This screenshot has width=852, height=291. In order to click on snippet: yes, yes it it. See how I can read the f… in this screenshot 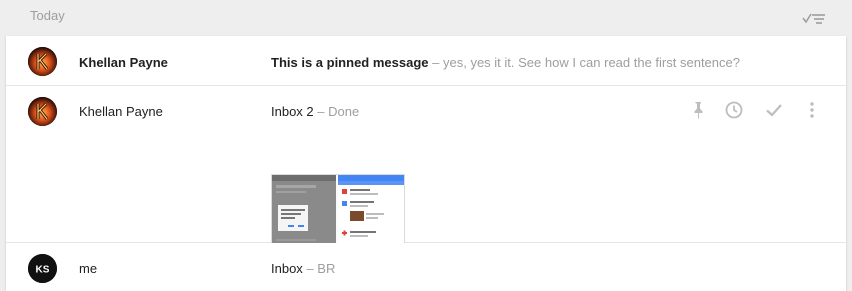, I will do `click(591, 62)`.